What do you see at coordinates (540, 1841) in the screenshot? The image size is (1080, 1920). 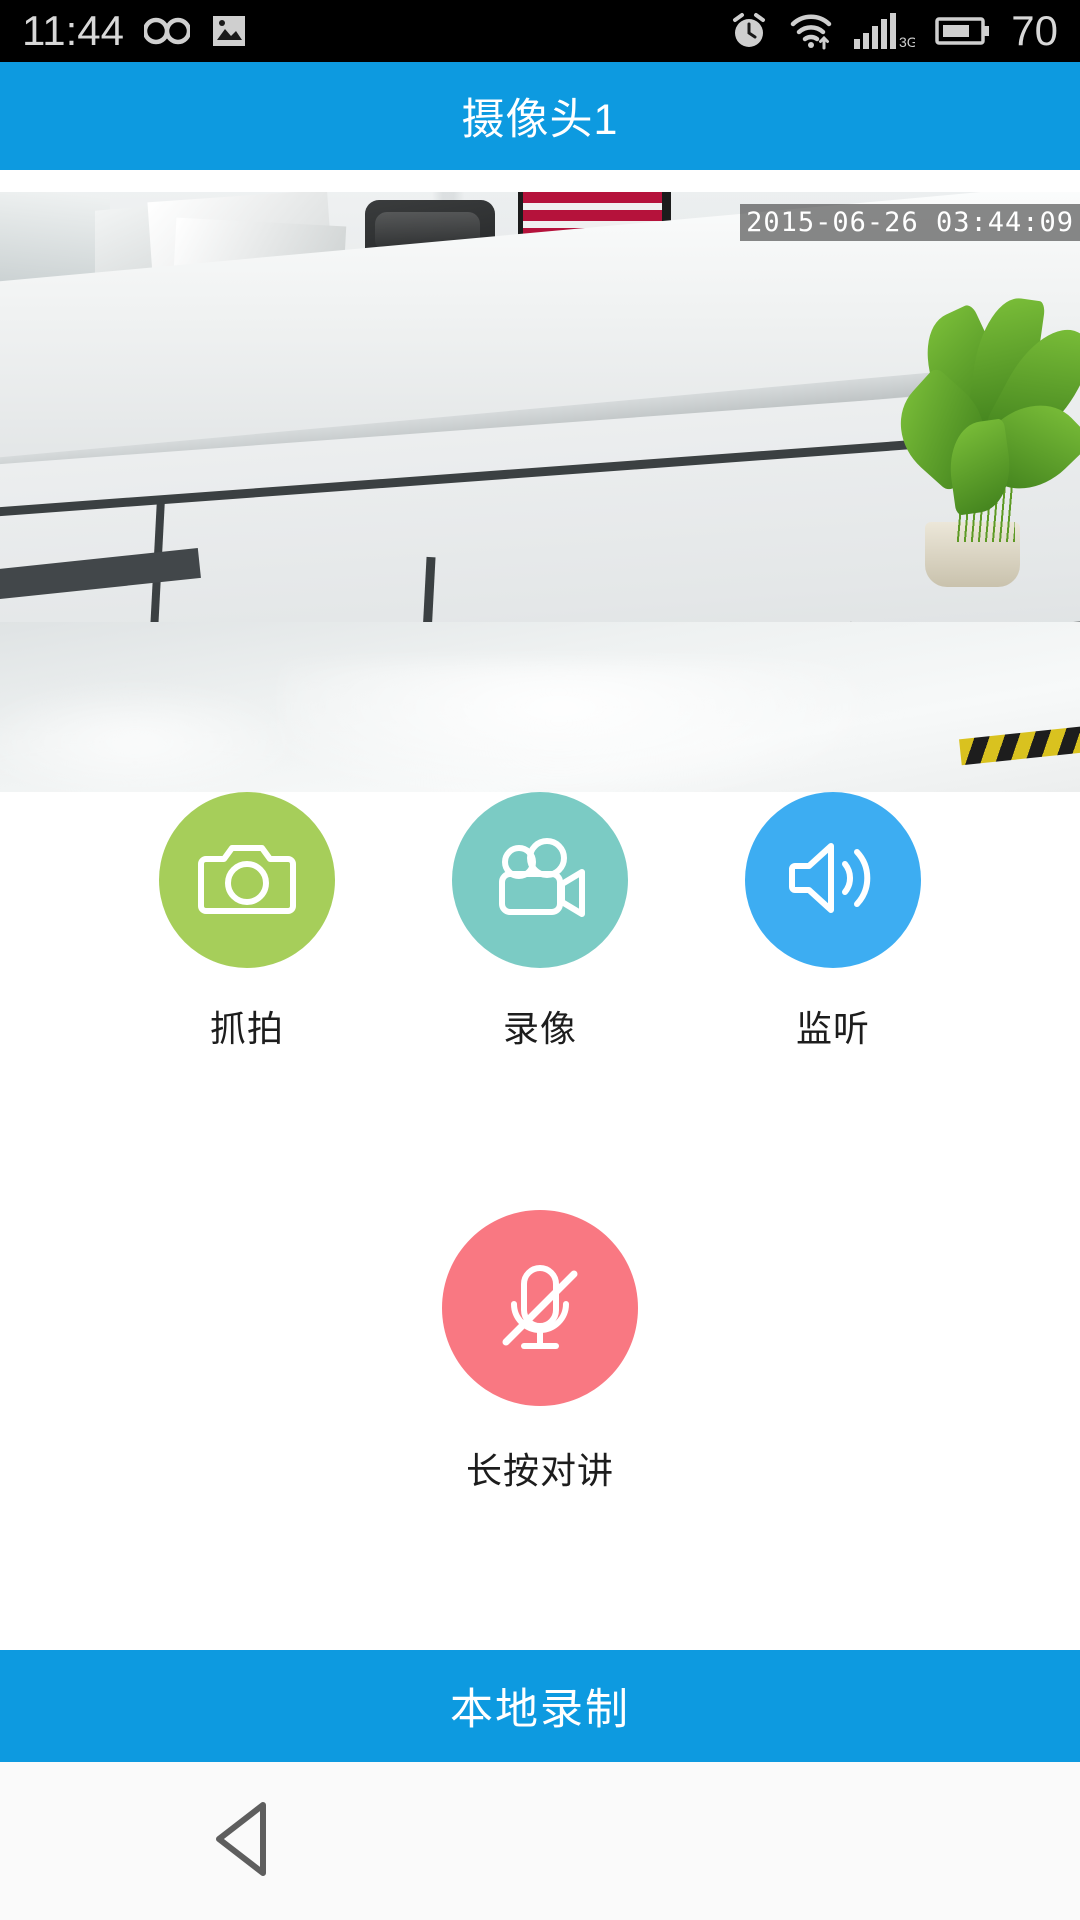 I see `android-nav-bar` at bounding box center [540, 1841].